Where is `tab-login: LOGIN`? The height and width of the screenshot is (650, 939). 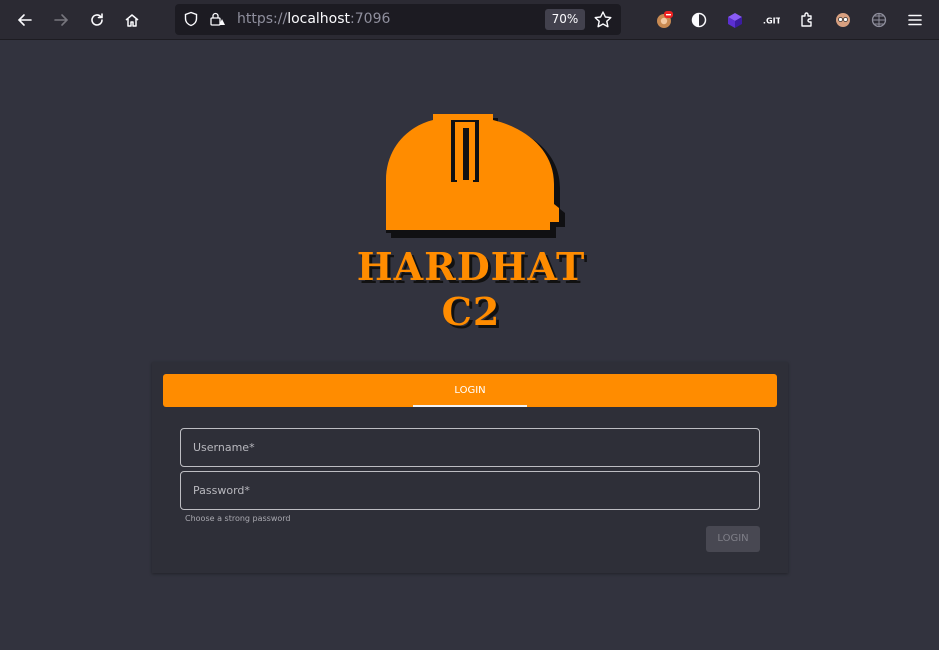 tab-login: LOGIN is located at coordinates (470, 390).